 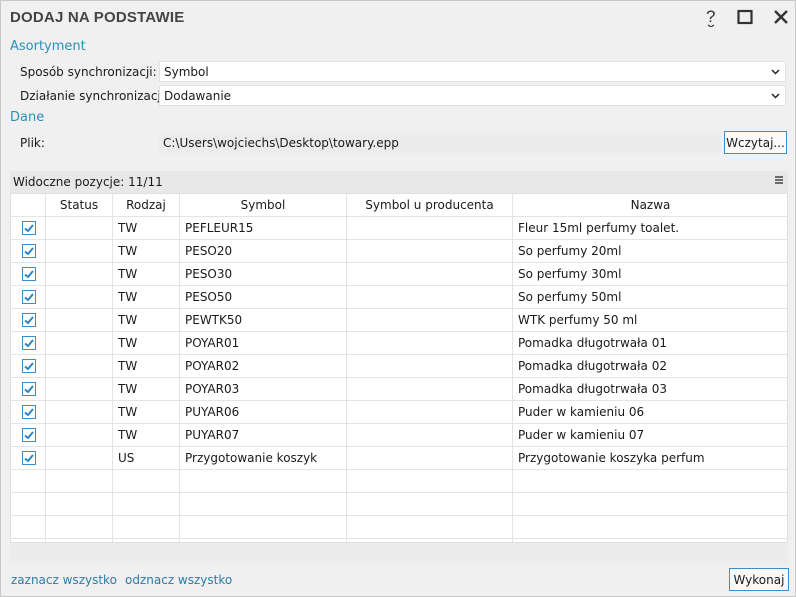 I want to click on maximize-icon, so click(x=745, y=17).